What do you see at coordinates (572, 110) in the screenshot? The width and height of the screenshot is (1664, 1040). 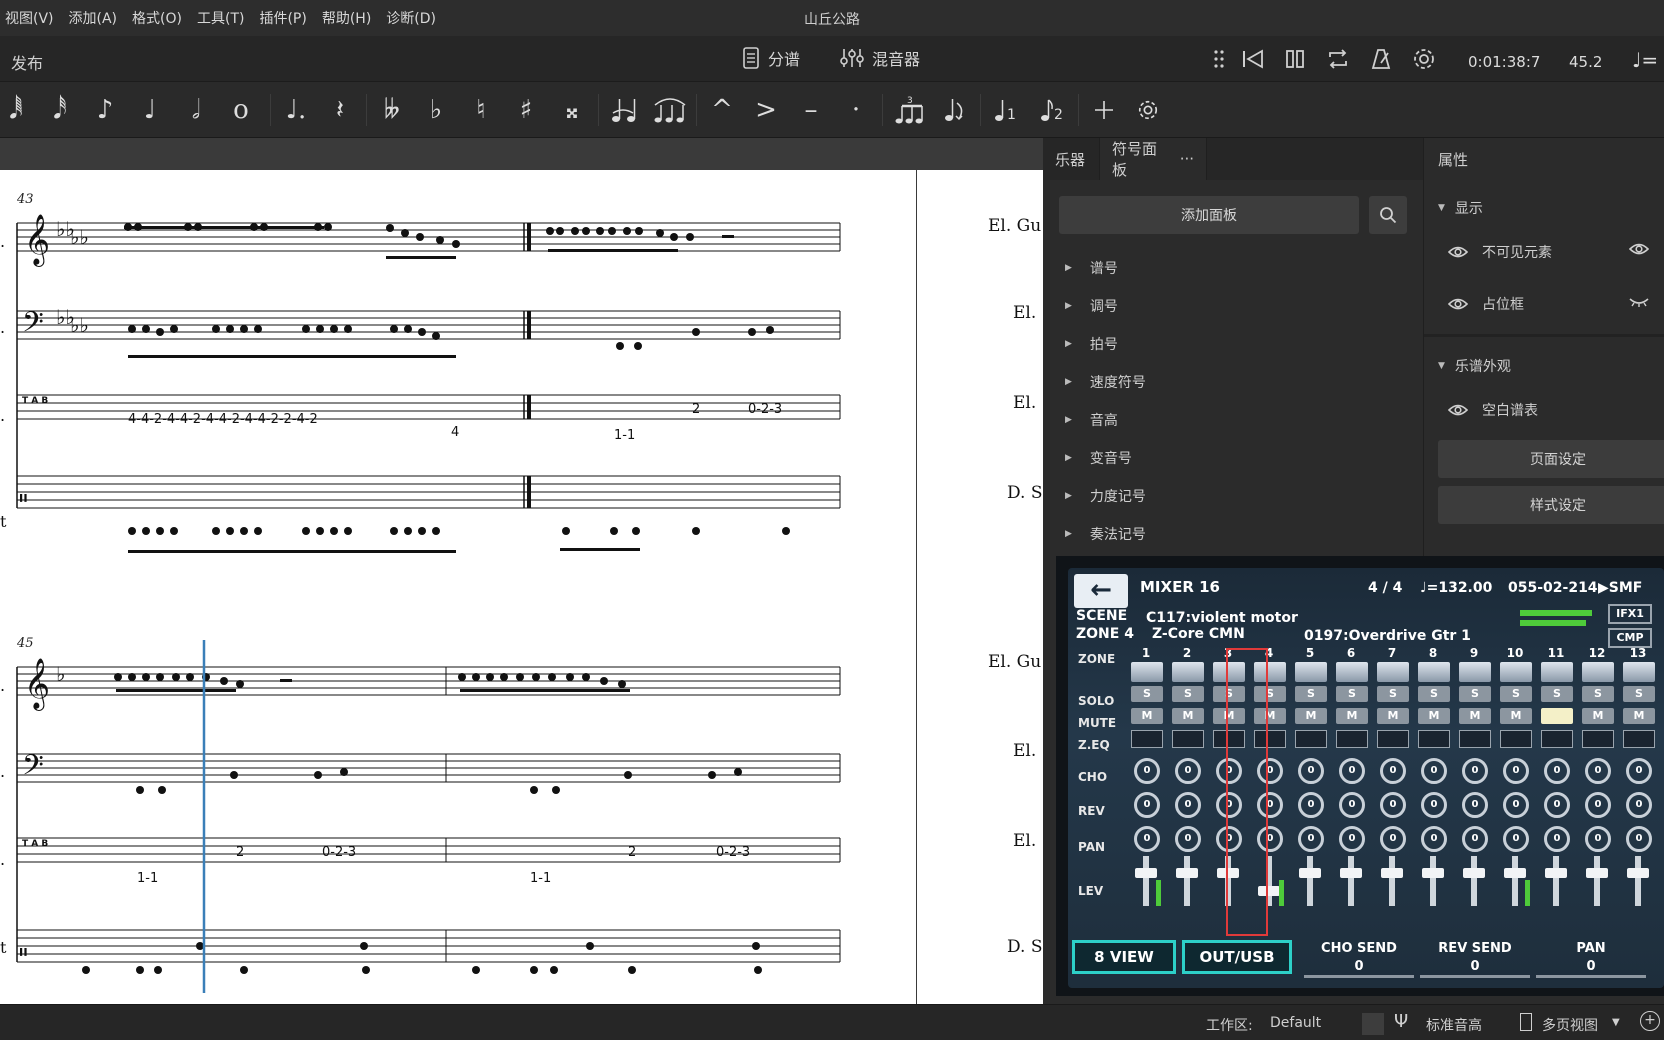 I see `double-sharp-icon: 𝄪` at bounding box center [572, 110].